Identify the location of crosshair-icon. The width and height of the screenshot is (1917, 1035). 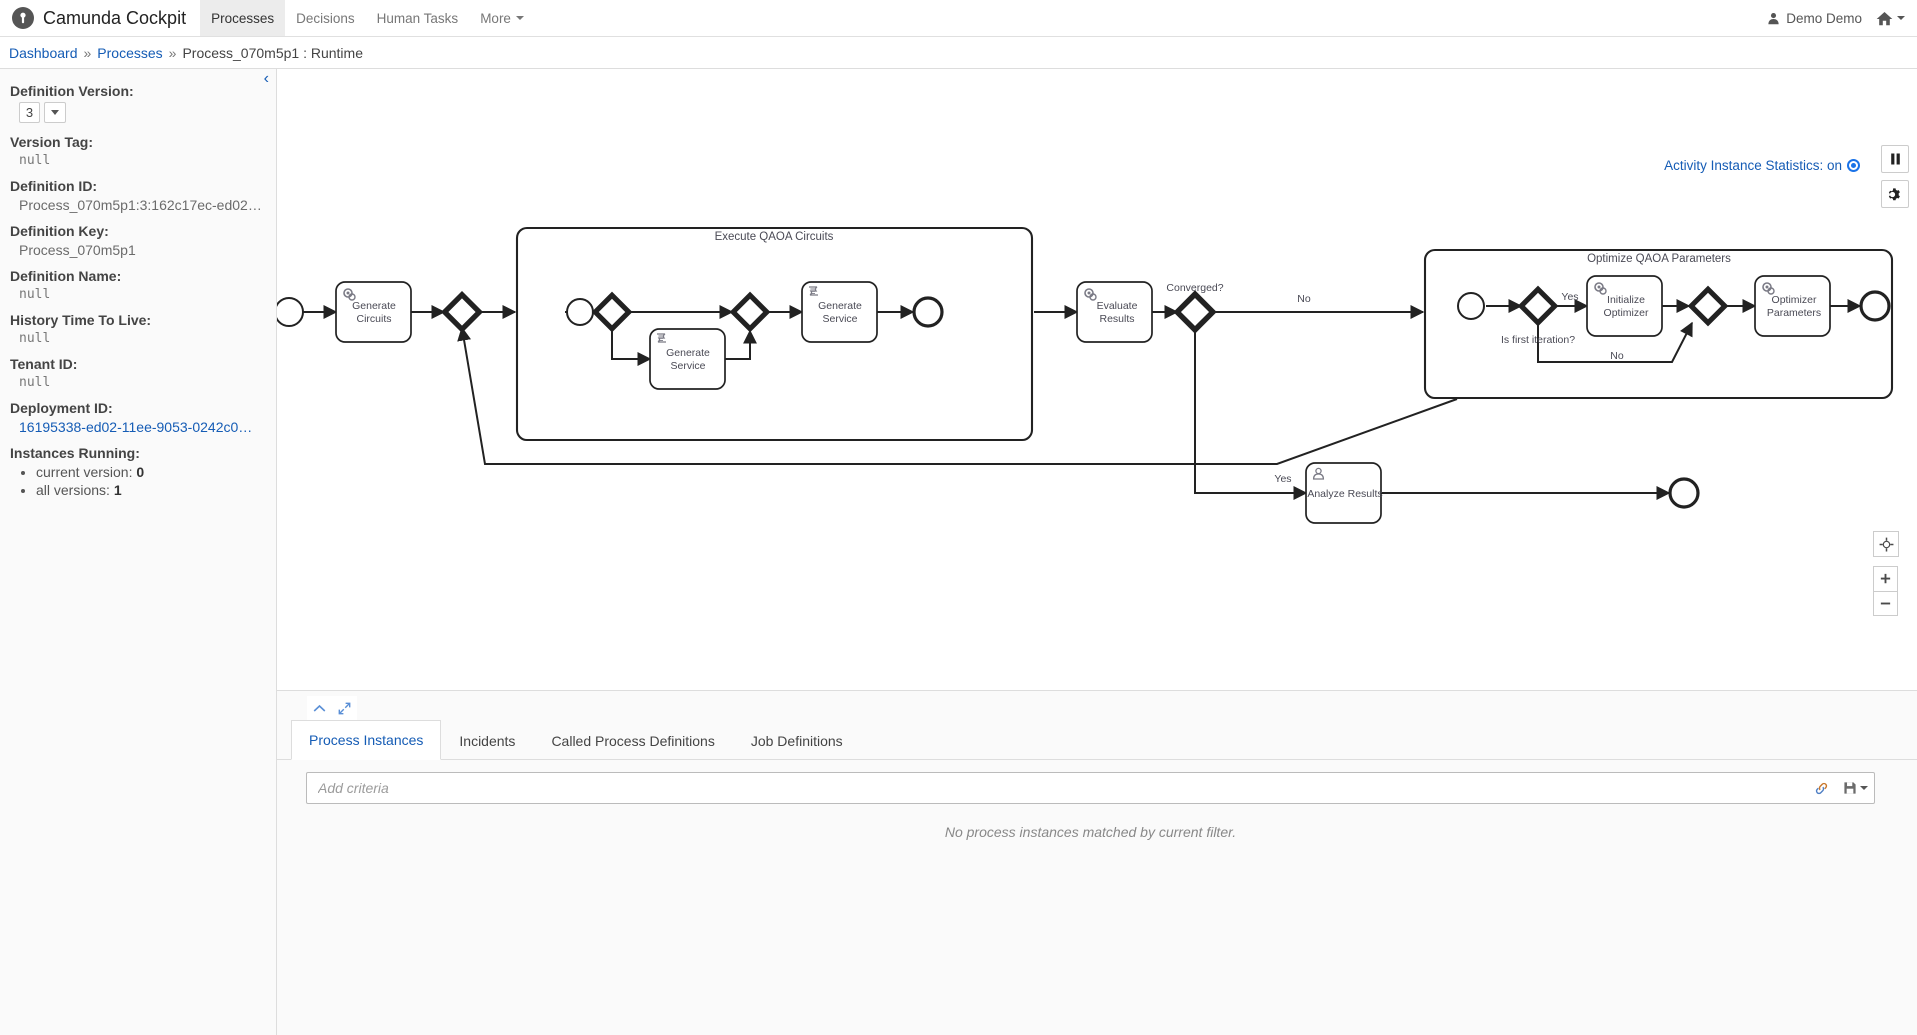
(1886, 544).